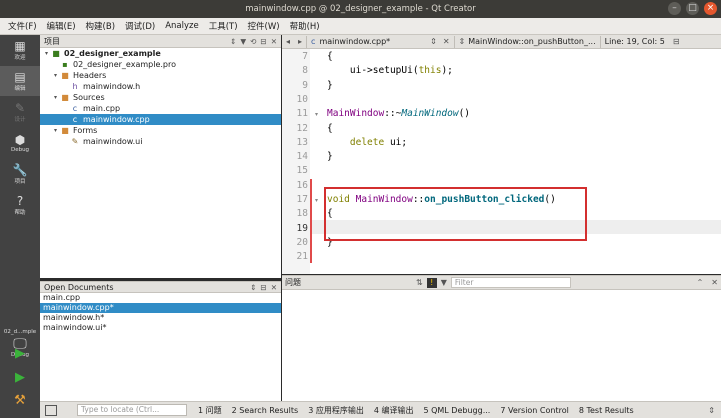 This screenshot has height=418, width=721. I want to click on tab-compile-output: 4 编译输出, so click(394, 410).